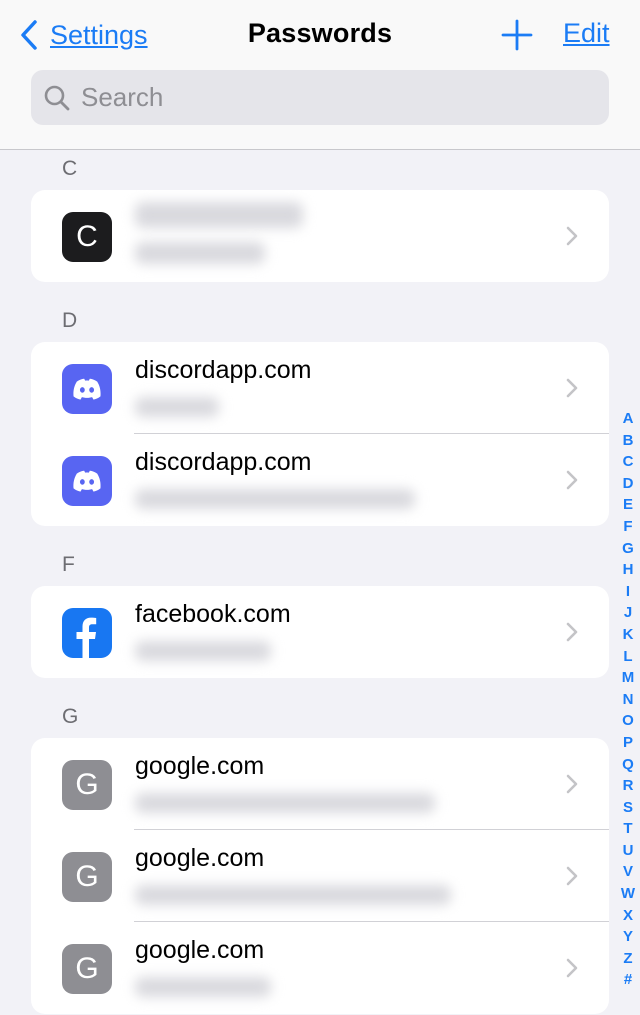 This screenshot has height=1015, width=640. I want to click on section-header-d: D, so click(70, 320).